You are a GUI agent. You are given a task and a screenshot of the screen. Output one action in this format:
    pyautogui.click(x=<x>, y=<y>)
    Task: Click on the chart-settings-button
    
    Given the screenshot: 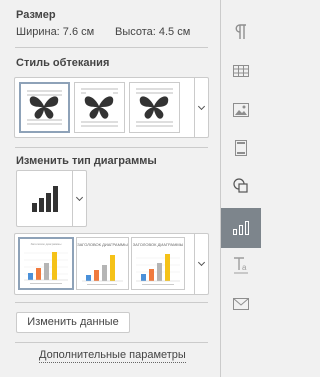 What is the action you would take?
    pyautogui.click(x=241, y=228)
    